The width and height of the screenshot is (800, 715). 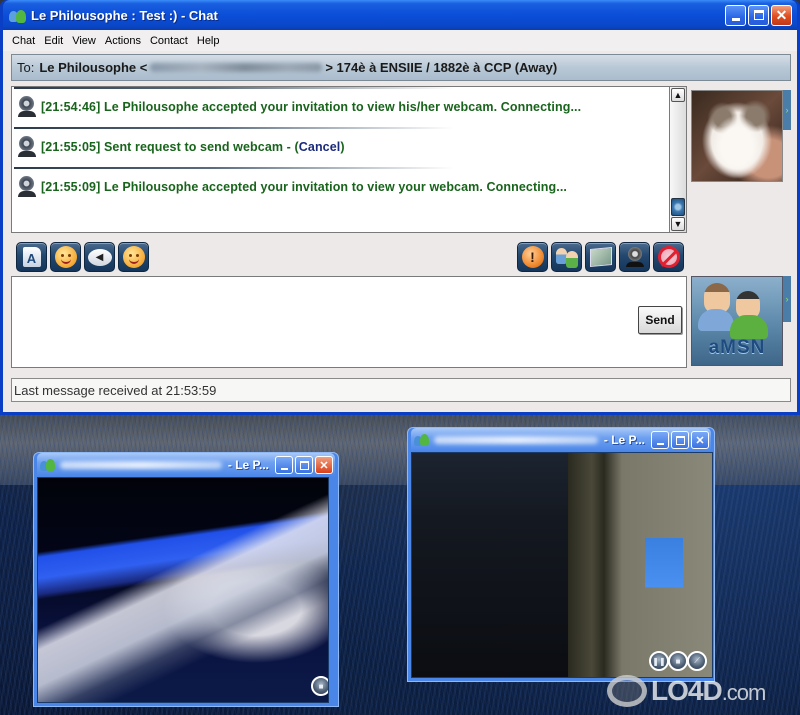 What do you see at coordinates (678, 207) in the screenshot?
I see `scroll-thumb` at bounding box center [678, 207].